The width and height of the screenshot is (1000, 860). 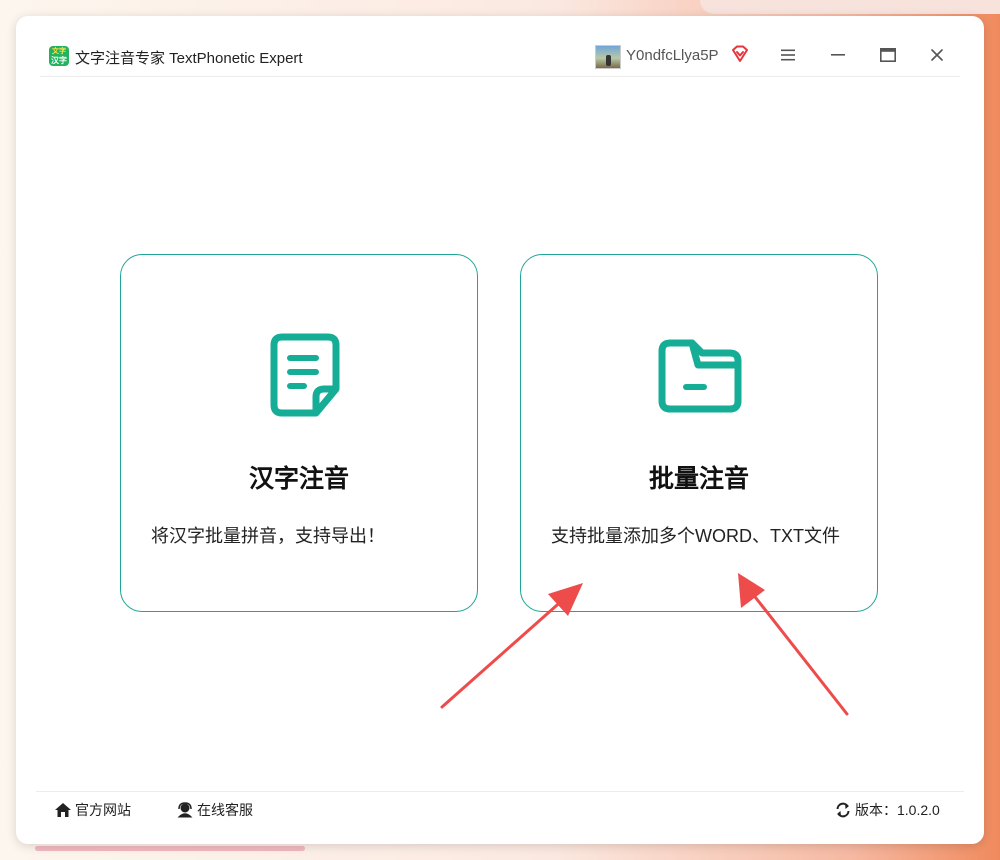 I want to click on card-title: 批量注音, so click(x=698, y=479).